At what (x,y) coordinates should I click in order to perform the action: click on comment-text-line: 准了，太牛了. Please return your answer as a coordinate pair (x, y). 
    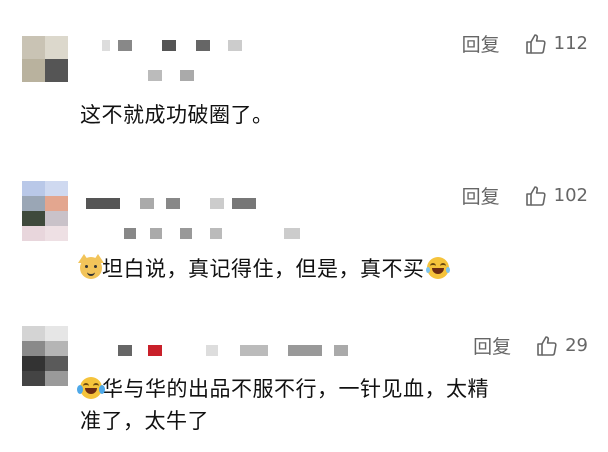
    Looking at the image, I should click on (144, 421).